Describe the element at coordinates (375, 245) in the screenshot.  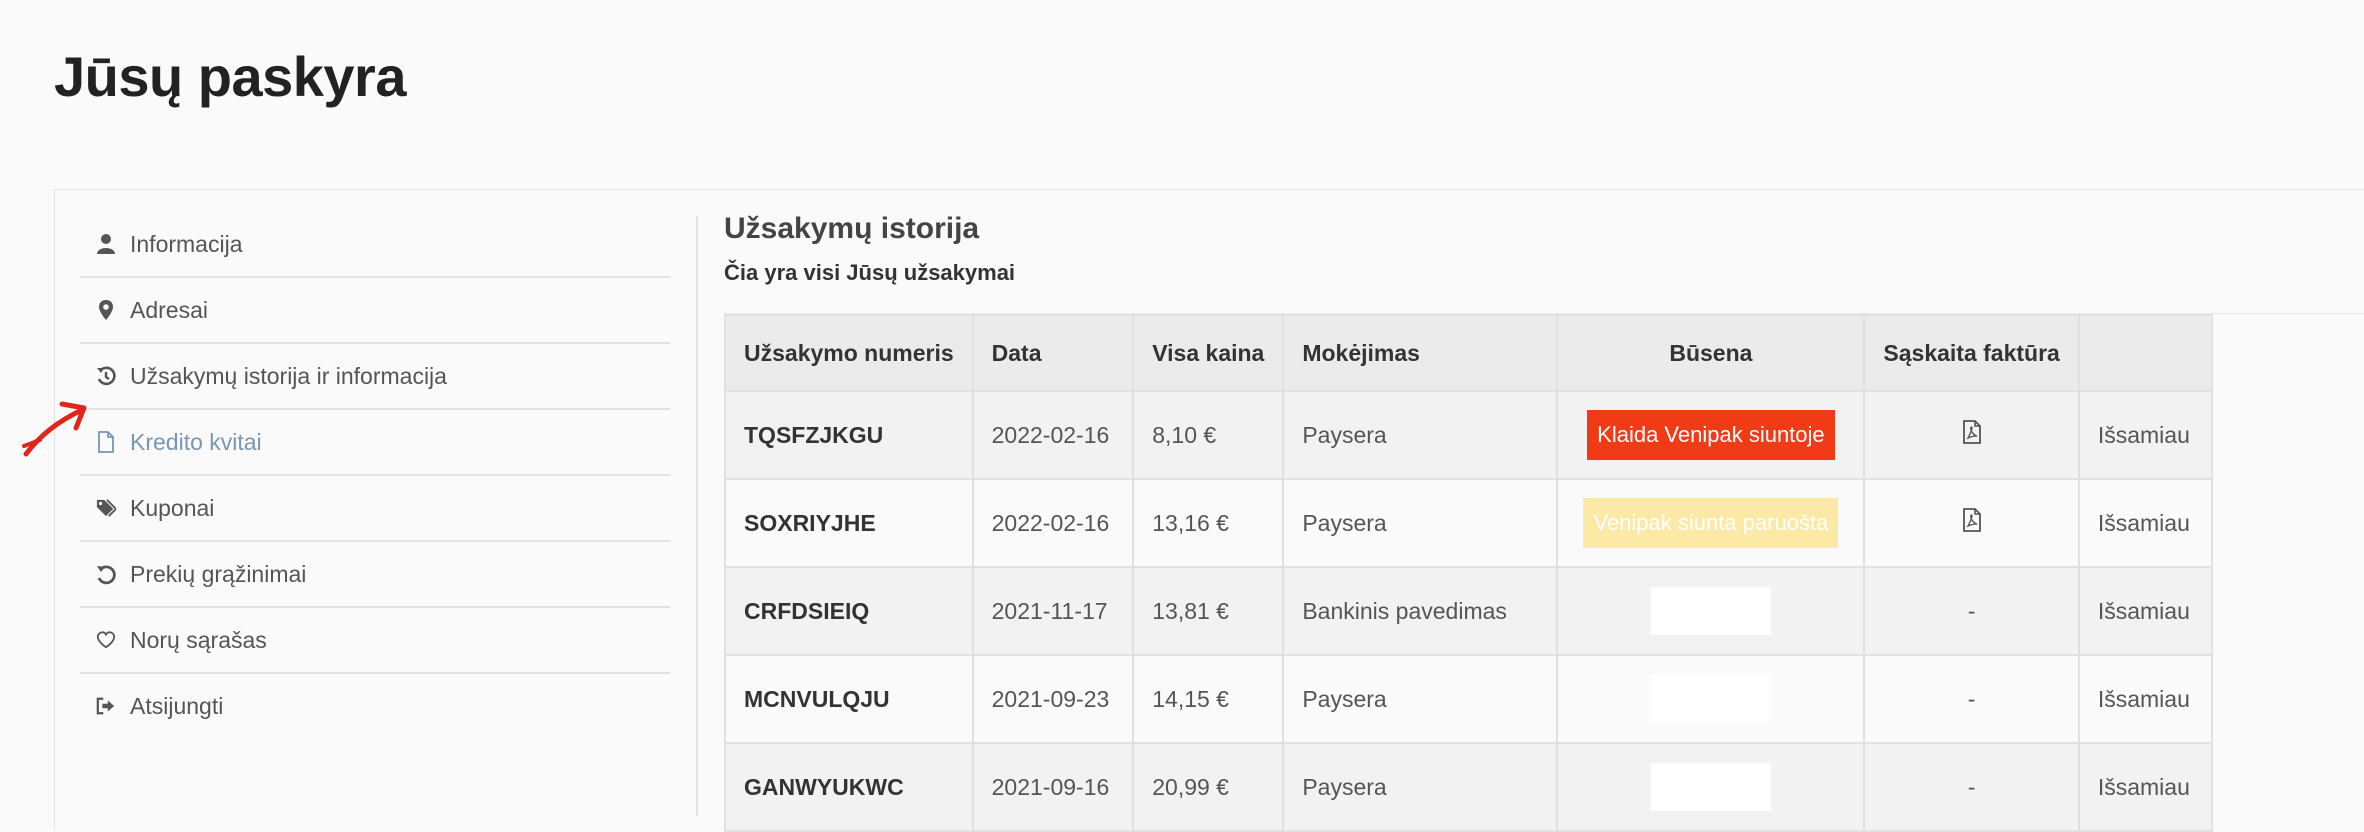
I see `sidebar-item-information: Informacija` at that location.